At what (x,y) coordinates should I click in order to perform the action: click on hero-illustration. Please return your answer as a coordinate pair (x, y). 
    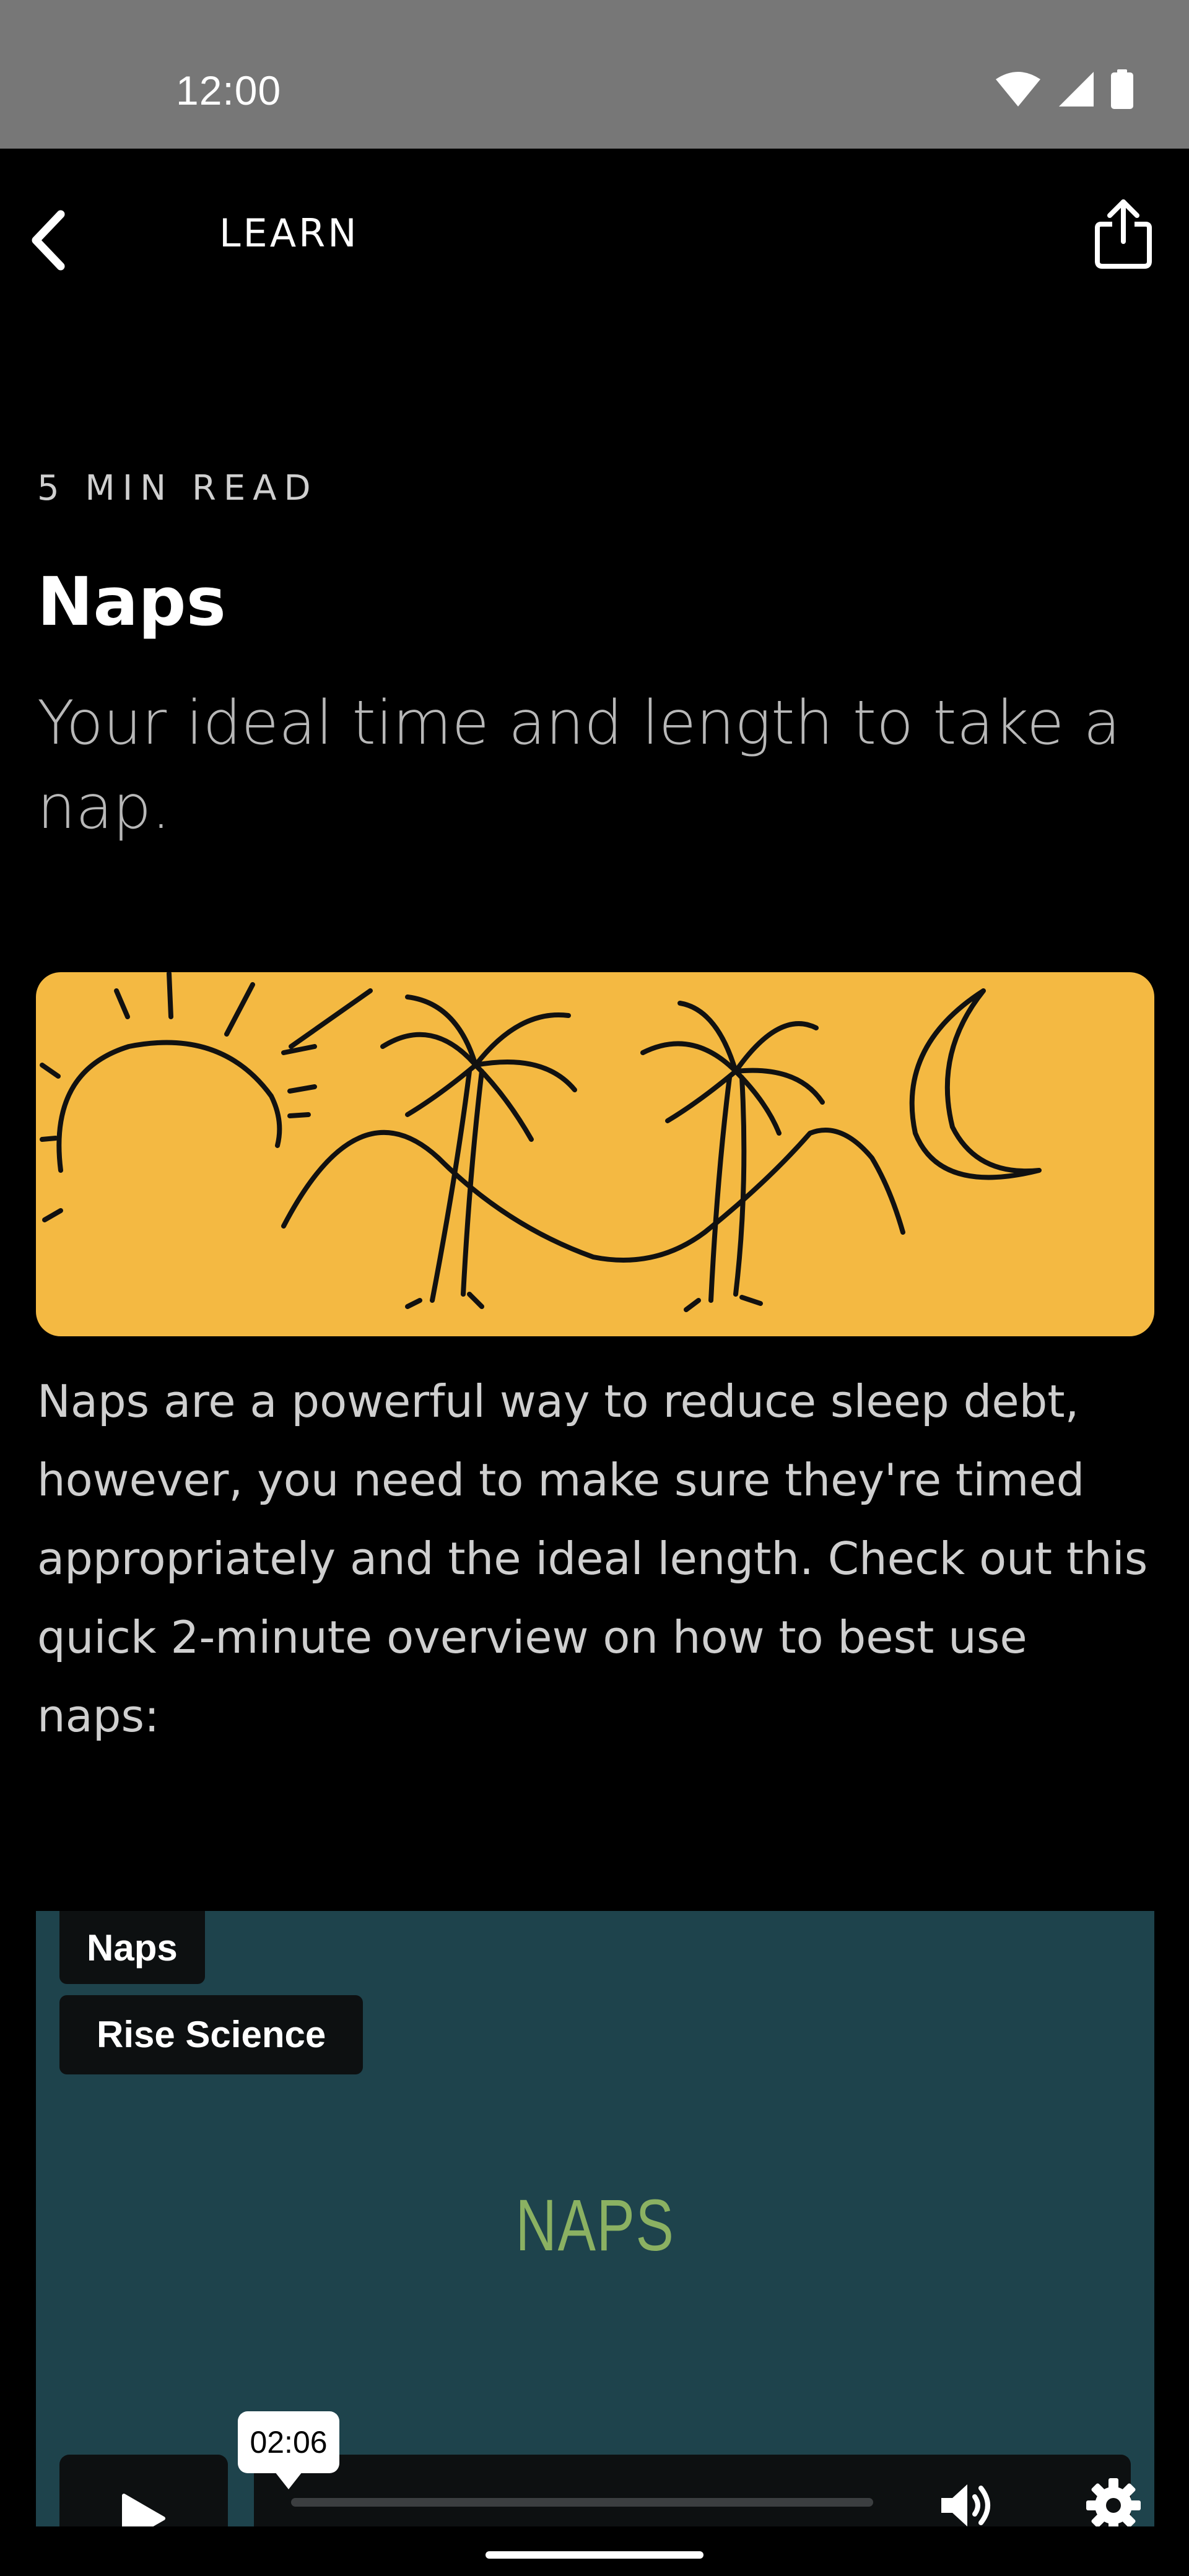
    Looking at the image, I should click on (595, 1154).